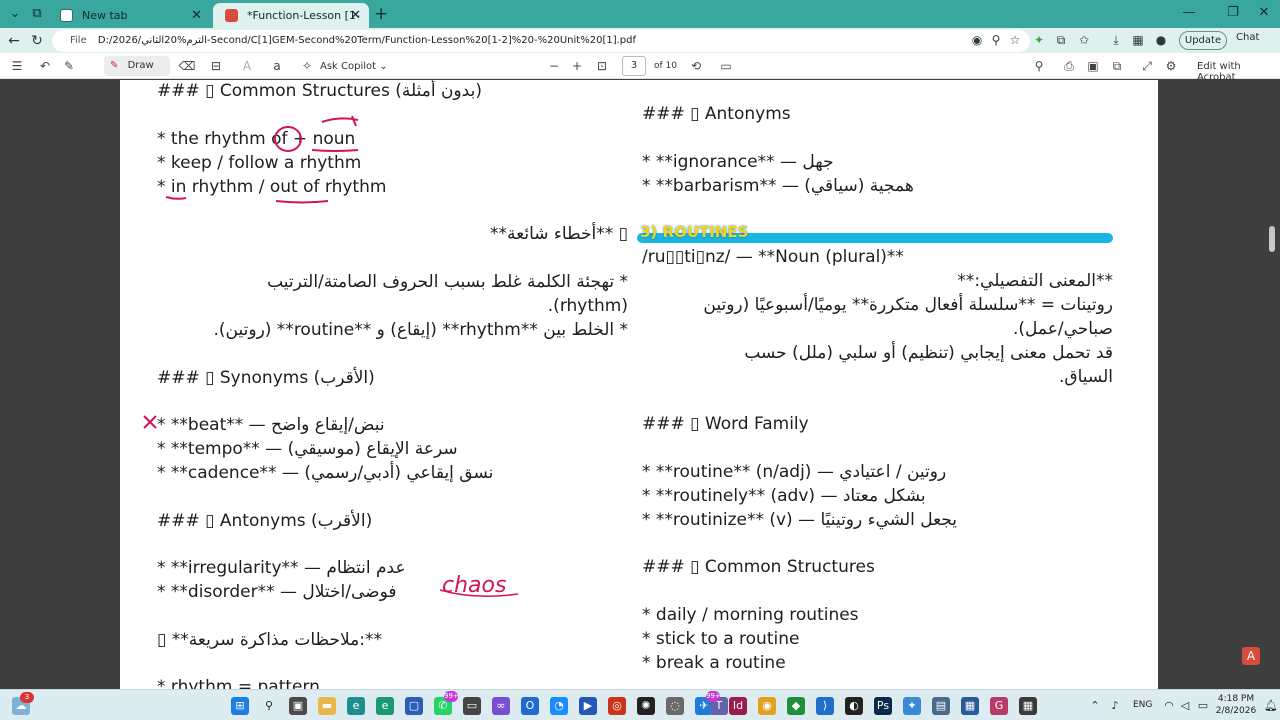 The height and width of the screenshot is (720, 1280). Describe the element at coordinates (1084, 40) in the screenshot. I see `favorites-icon: ✩` at that location.